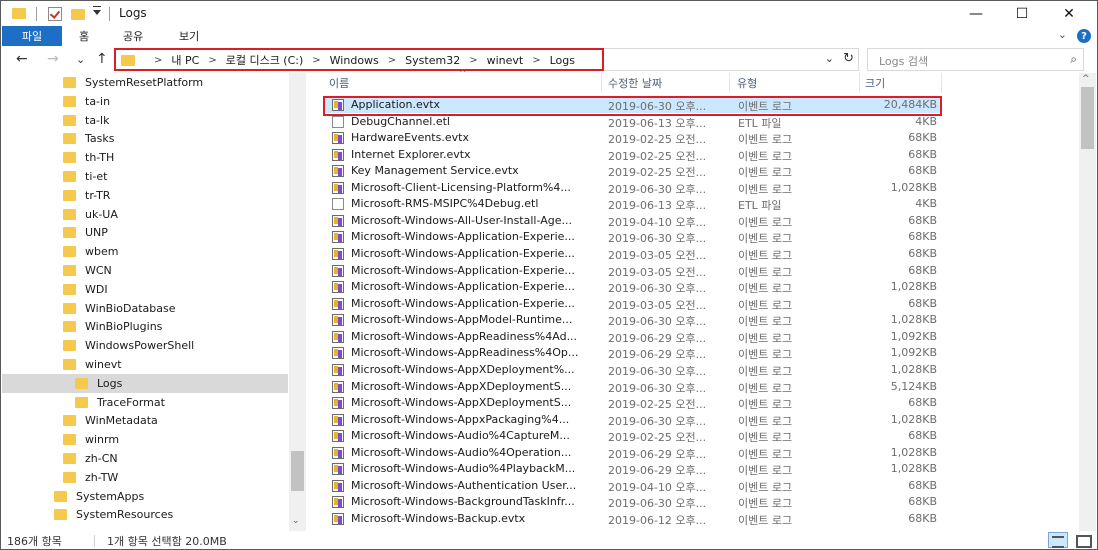 This screenshot has width=1098, height=550. Describe the element at coordinates (36, 14) in the screenshot. I see `divider` at that location.